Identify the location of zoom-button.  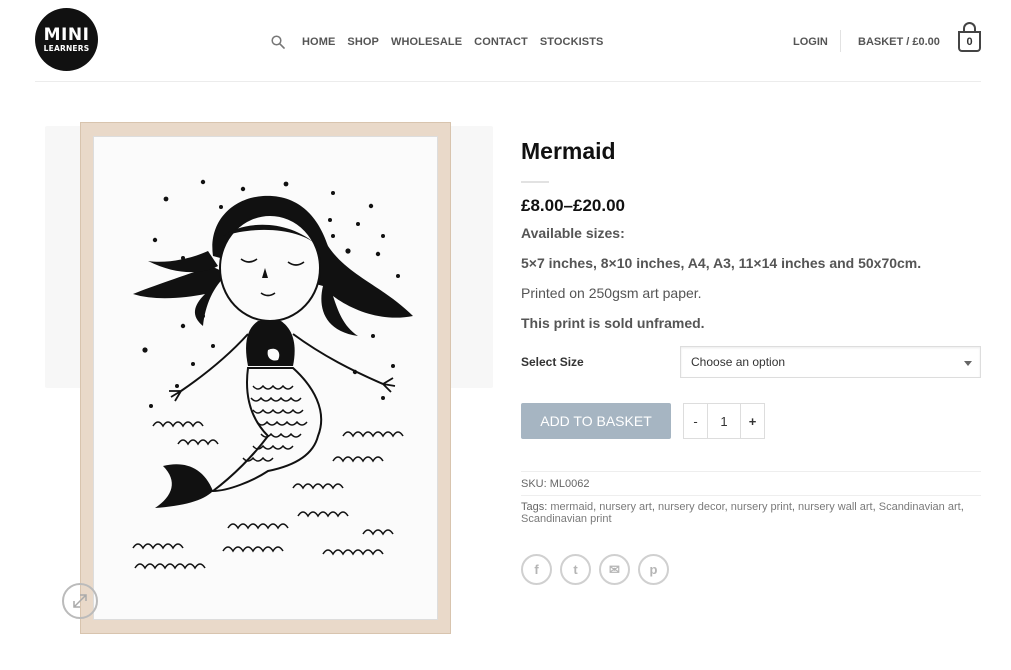
(80, 601).